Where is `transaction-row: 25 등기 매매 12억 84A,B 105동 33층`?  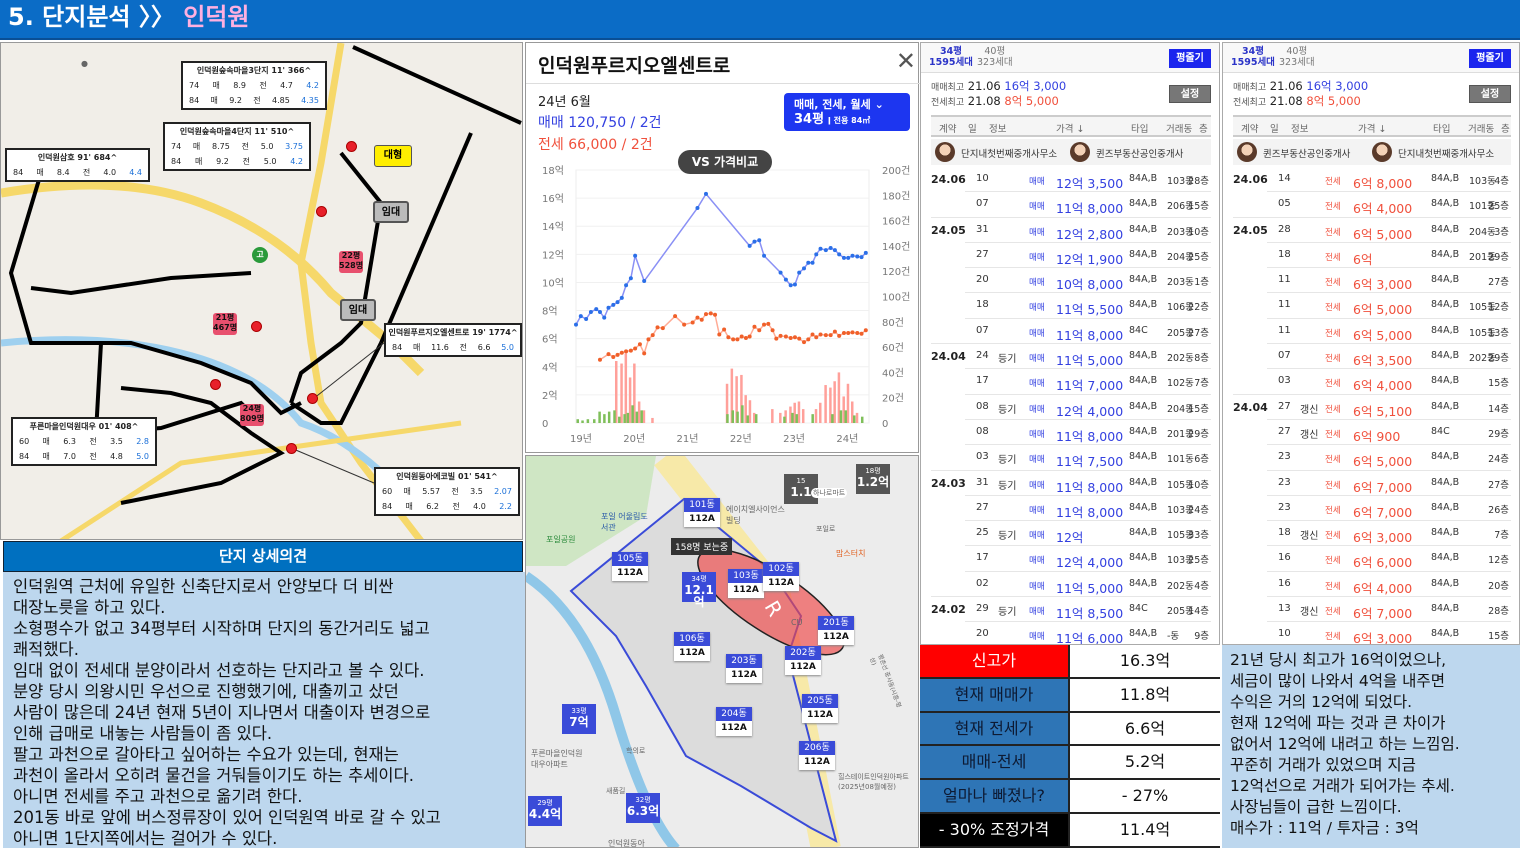 transaction-row: 25 등기 매매 12억 84A,B 105동 33층 is located at coordinates (1071, 534).